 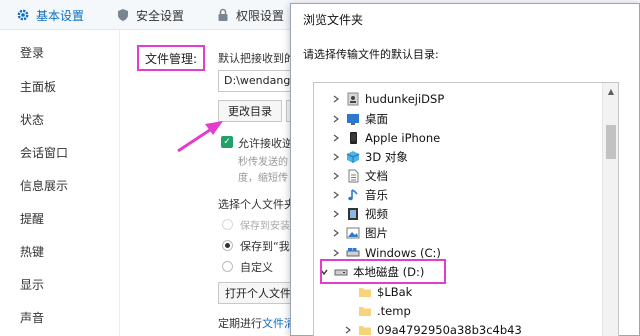 I want to click on documents-icon, so click(x=353, y=175).